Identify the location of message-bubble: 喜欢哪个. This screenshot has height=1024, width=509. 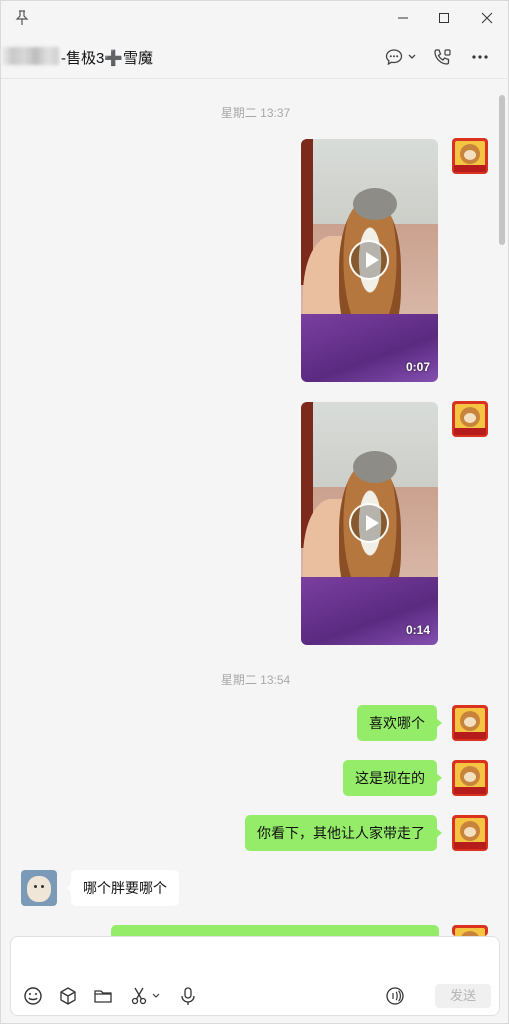
(399, 723).